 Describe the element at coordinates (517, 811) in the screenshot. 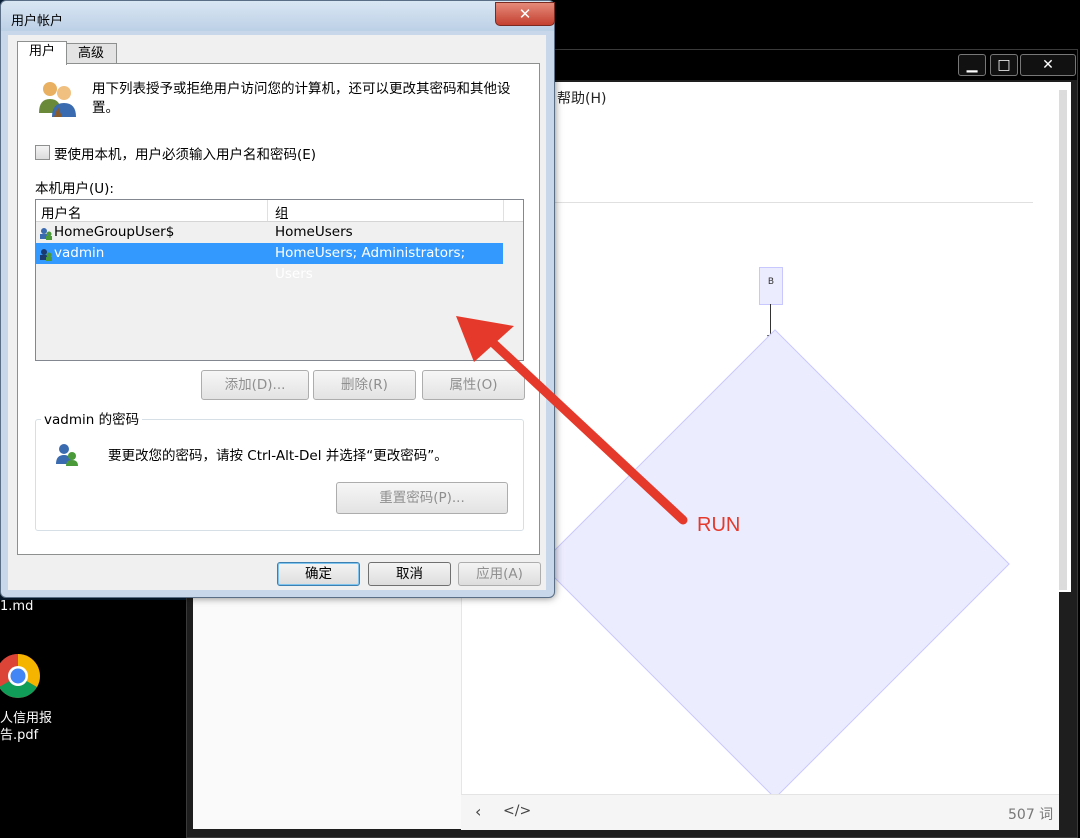

I see `code-icon: </>` at that location.